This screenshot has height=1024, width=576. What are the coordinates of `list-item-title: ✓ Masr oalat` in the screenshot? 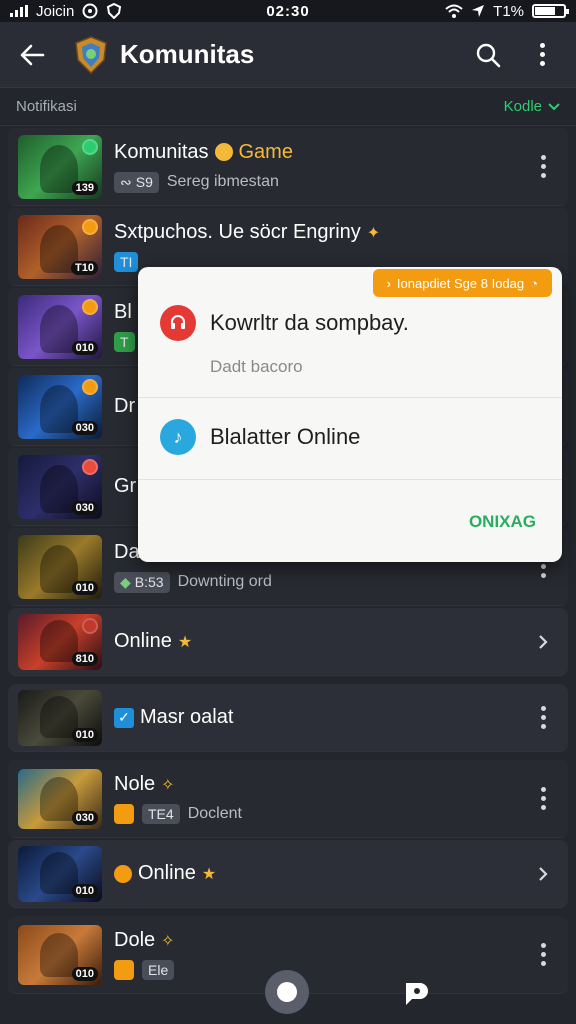 It's located at (321, 717).